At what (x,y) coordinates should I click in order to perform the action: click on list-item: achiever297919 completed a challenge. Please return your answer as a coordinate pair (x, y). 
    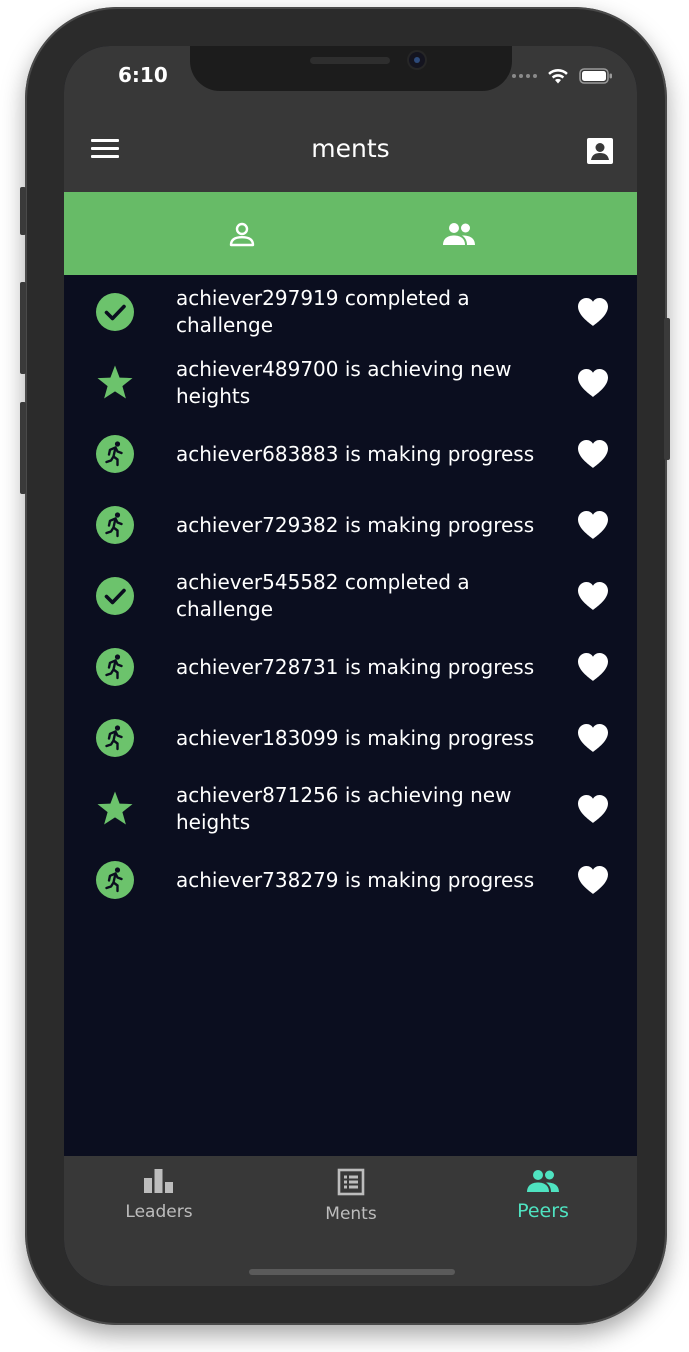
    Looking at the image, I should click on (350, 312).